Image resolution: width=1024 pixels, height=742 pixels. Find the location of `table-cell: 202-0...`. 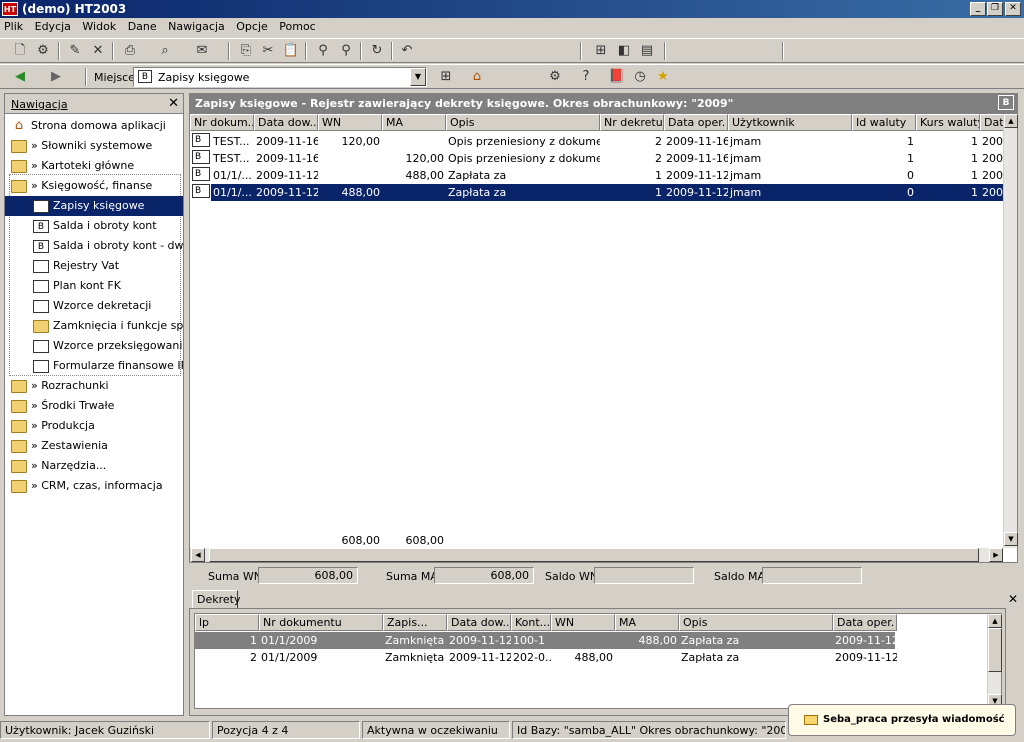

table-cell: 202-0... is located at coordinates (531, 657).